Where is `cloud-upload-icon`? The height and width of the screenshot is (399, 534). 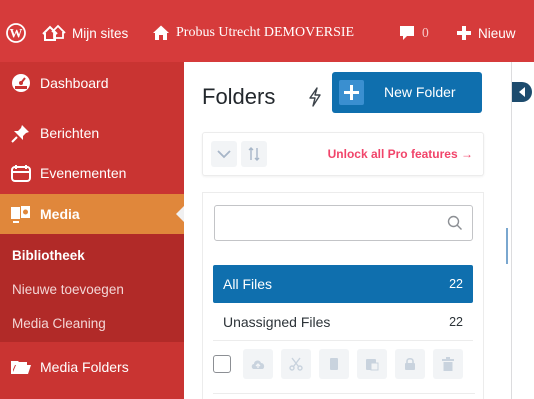
cloud-upload-icon is located at coordinates (258, 364).